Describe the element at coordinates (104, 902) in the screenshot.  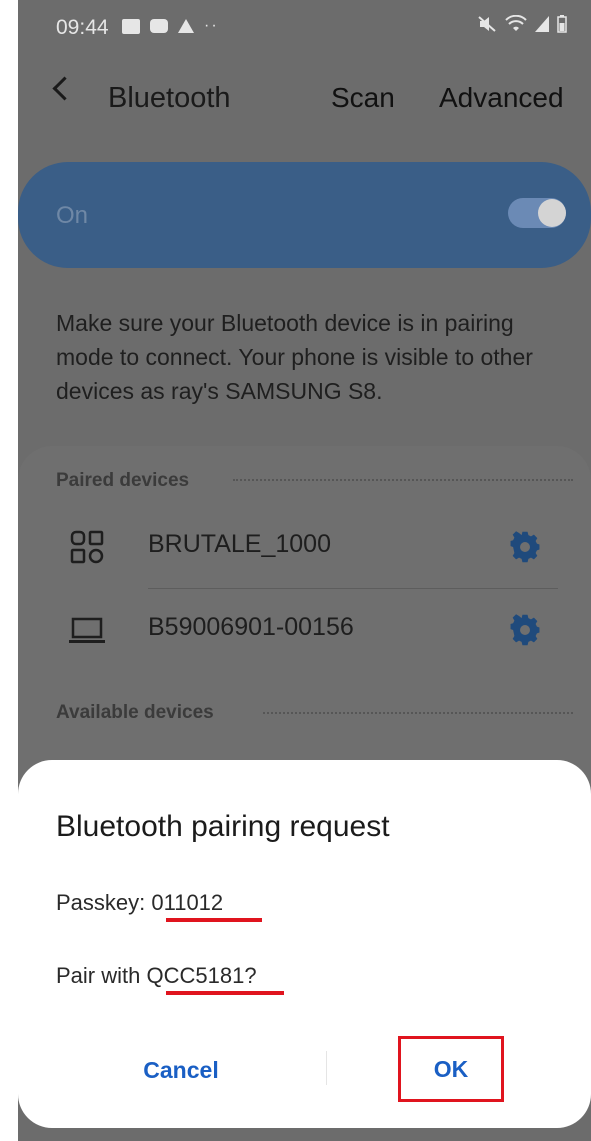
I see `passkey-label: Passkey:` at that location.